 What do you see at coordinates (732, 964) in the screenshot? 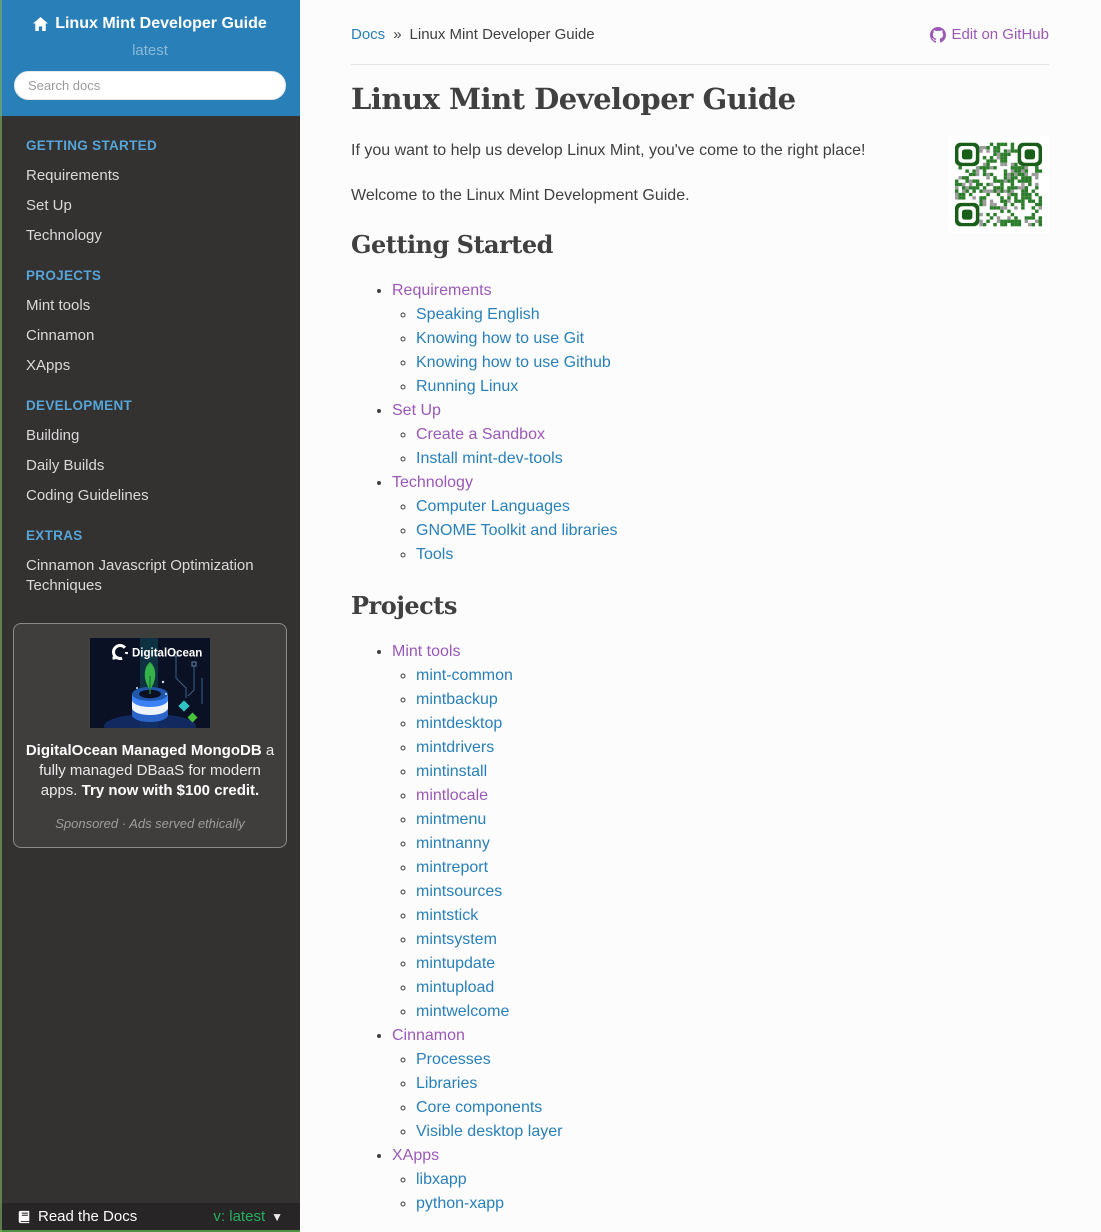
I see `toc-subitem: mintupdate` at bounding box center [732, 964].